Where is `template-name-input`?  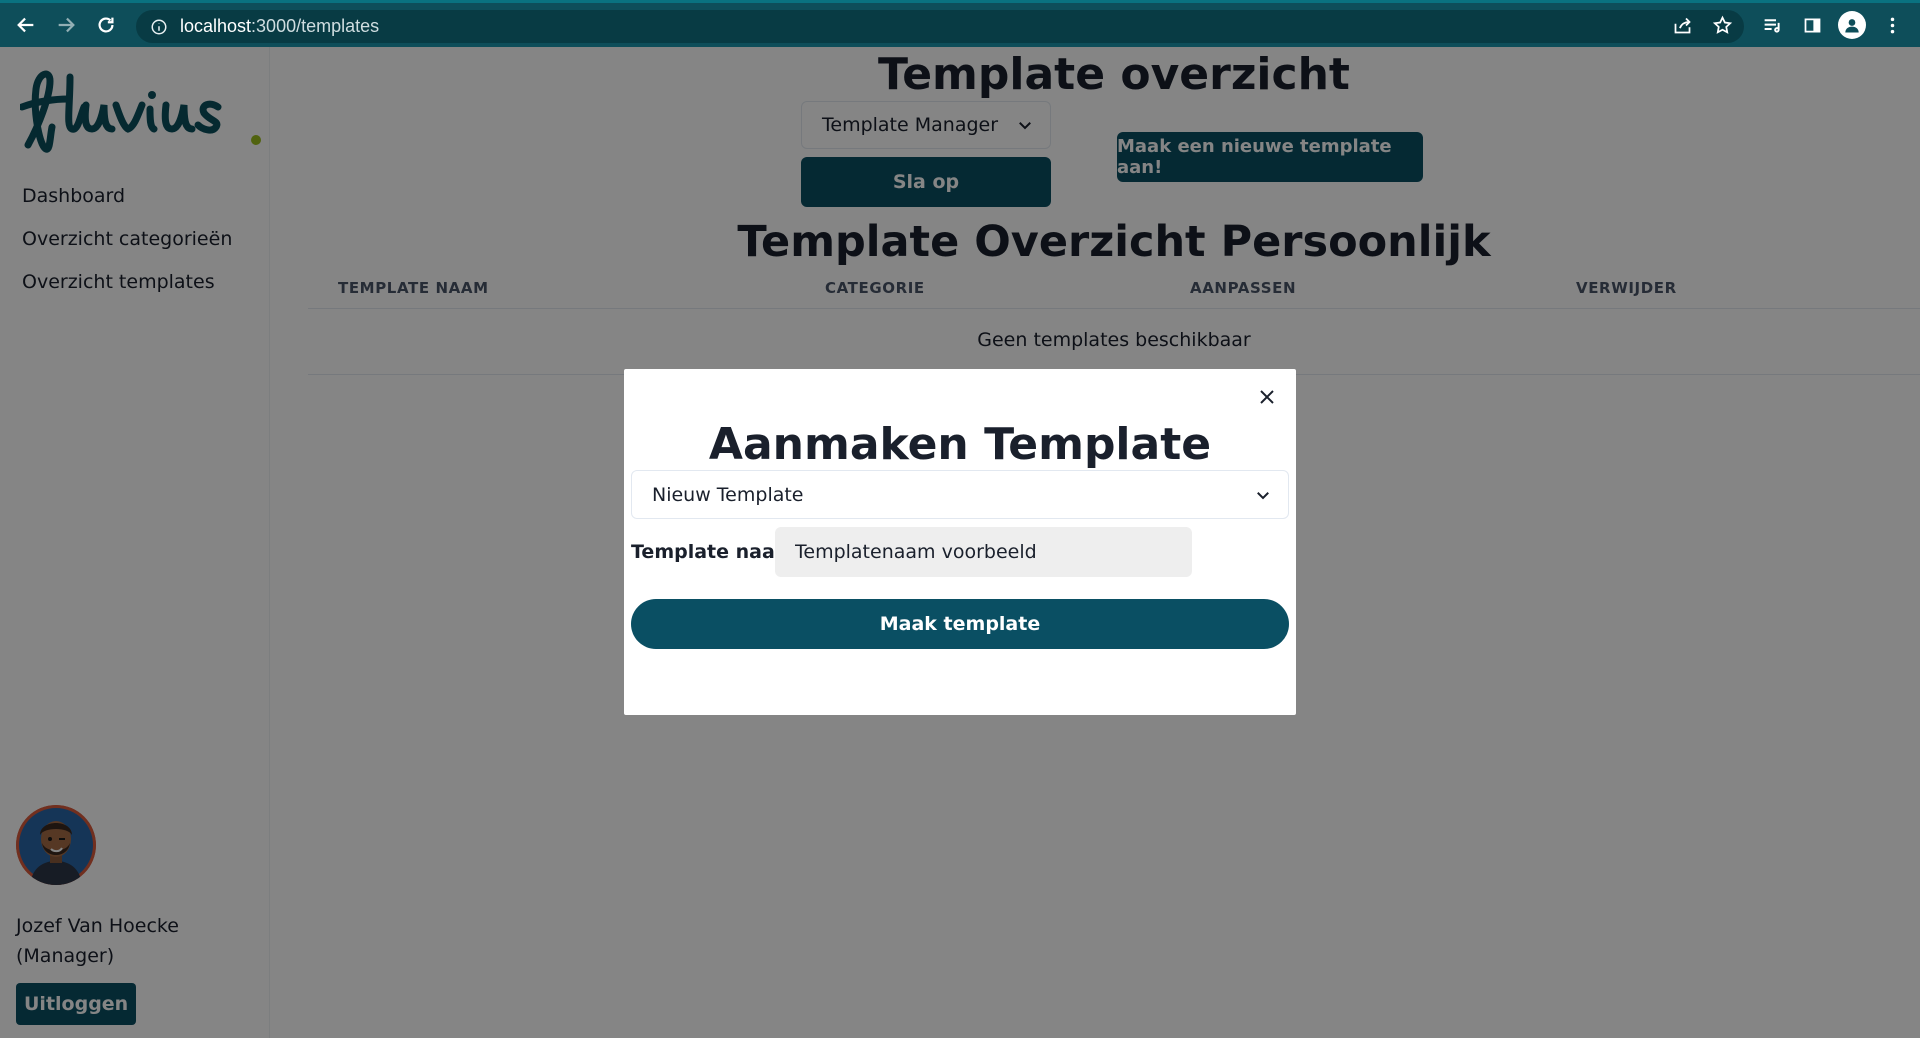 template-name-input is located at coordinates (983, 552).